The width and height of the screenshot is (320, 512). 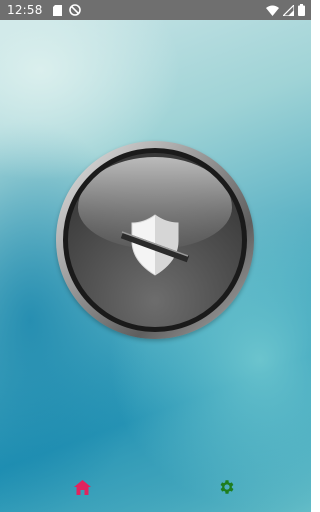 What do you see at coordinates (57, 10) in the screenshot?
I see `sd-card-icon` at bounding box center [57, 10].